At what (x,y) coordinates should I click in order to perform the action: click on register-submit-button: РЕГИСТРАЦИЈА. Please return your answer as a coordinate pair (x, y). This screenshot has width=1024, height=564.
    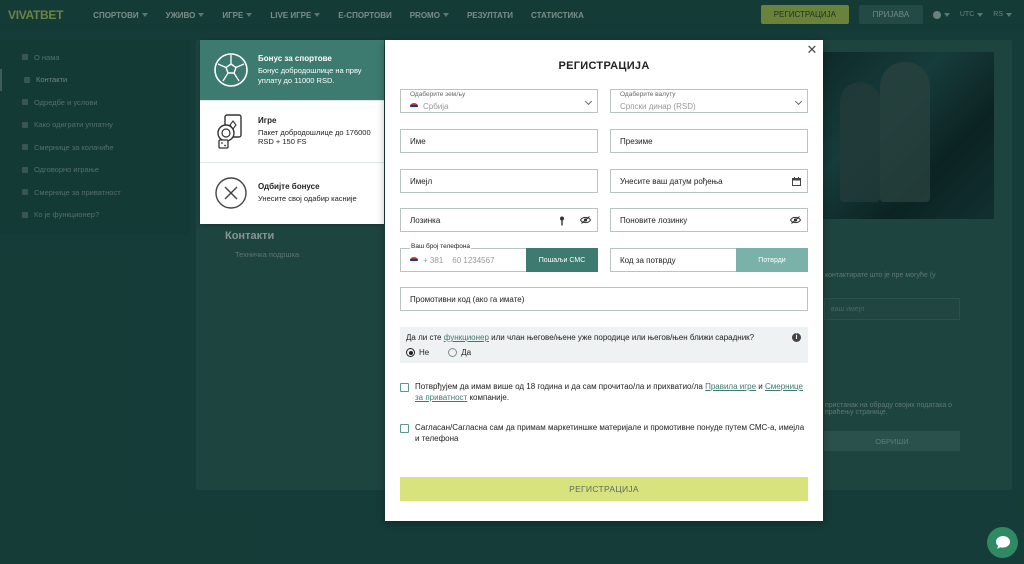
    Looking at the image, I should click on (604, 489).